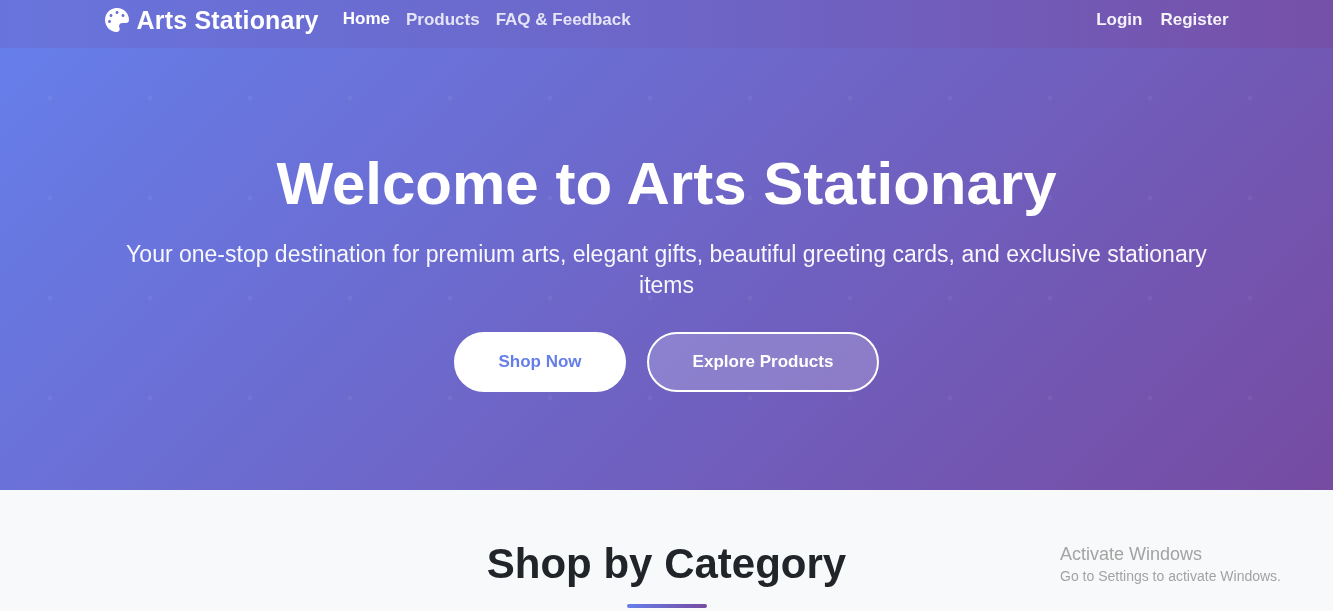 This screenshot has width=1333, height=611. What do you see at coordinates (211, 20) in the screenshot?
I see `brand-logo: Arts Stationary` at bounding box center [211, 20].